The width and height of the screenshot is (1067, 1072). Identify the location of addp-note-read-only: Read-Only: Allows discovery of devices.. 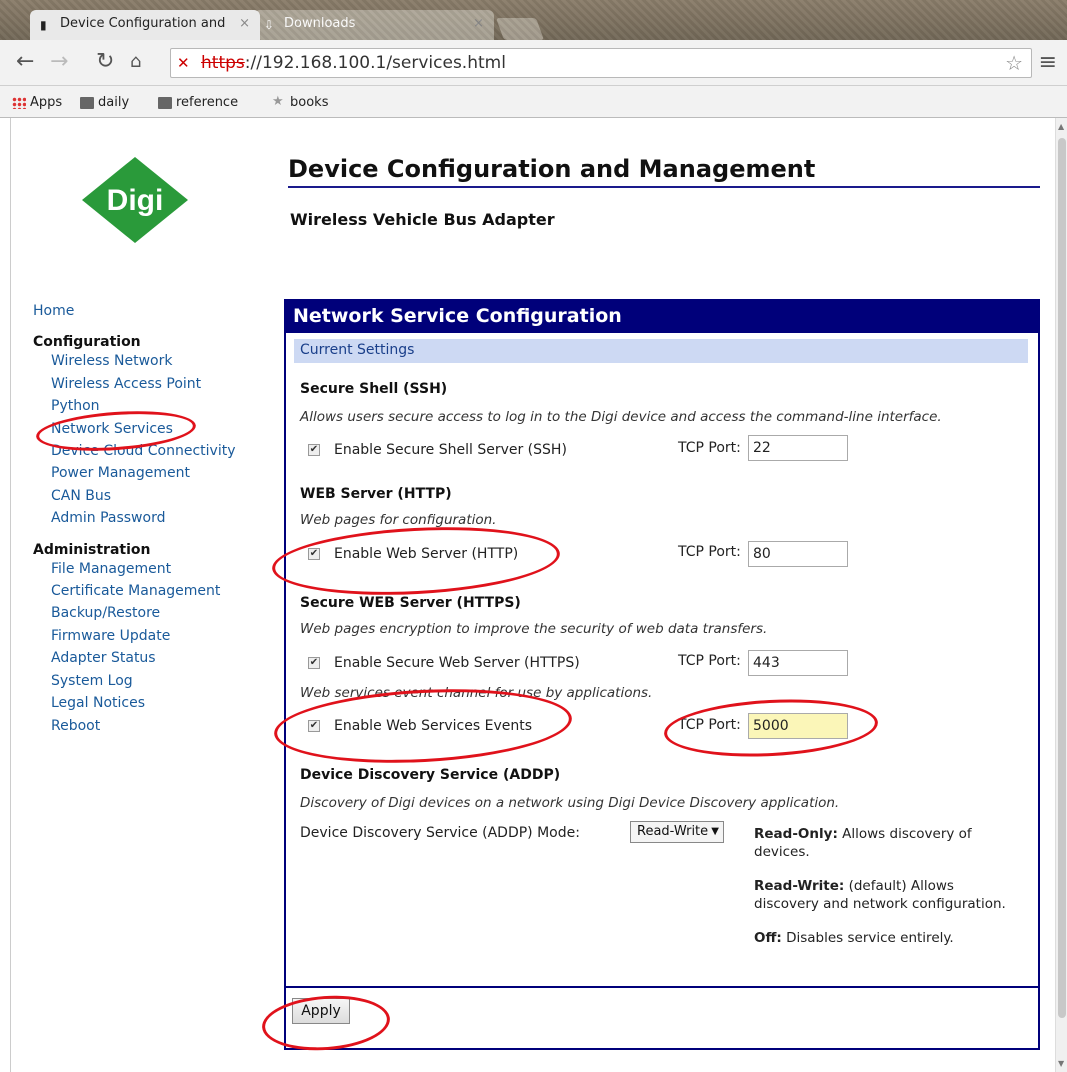
(863, 843).